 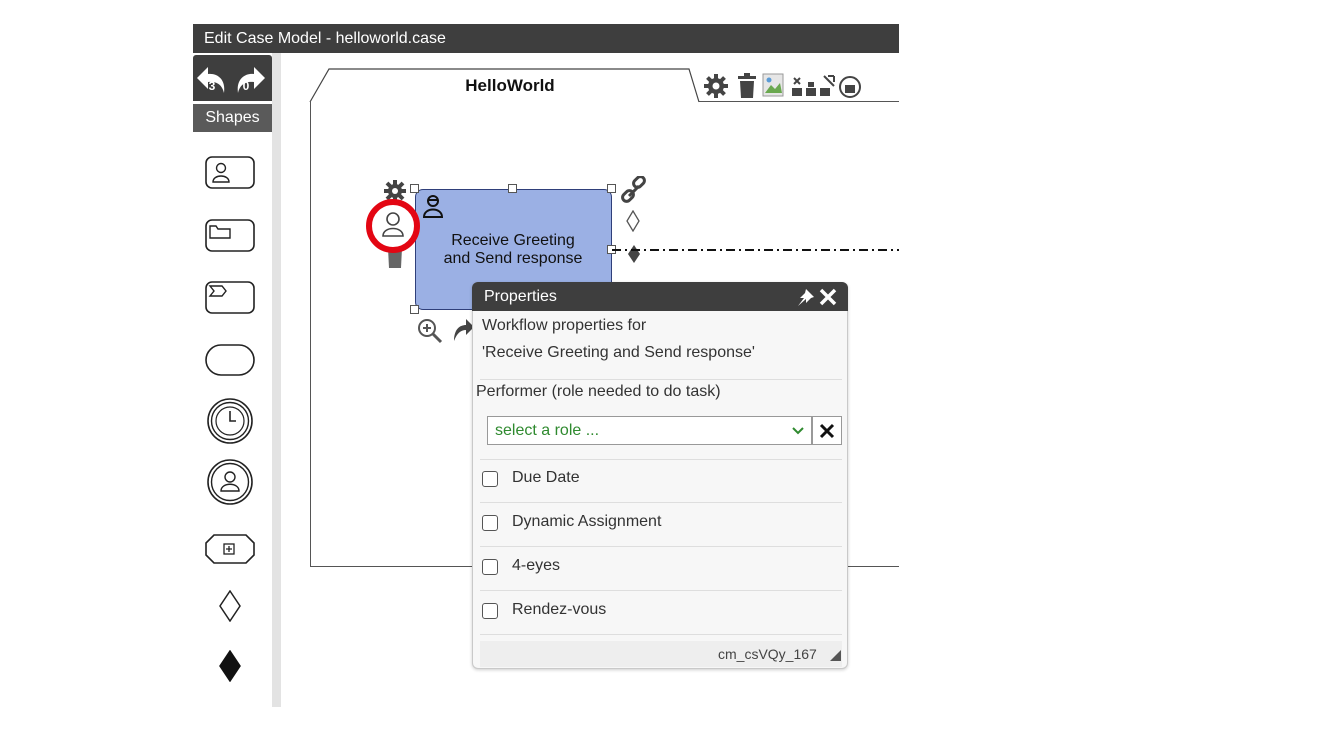 I want to click on properties-subtitle-line2: 'Receive Greeting and Send response', so click(x=618, y=352).